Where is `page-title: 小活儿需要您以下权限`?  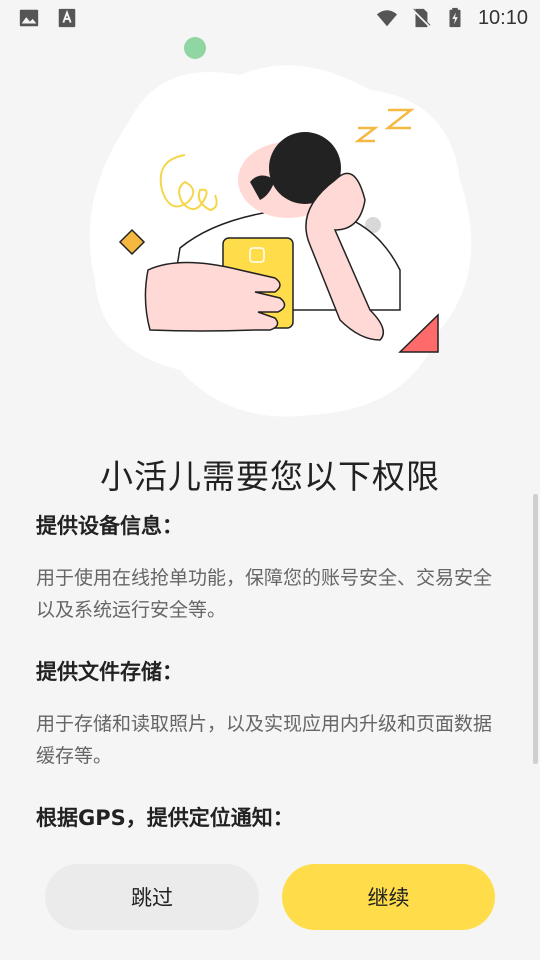 page-title: 小活儿需要您以下权限 is located at coordinates (270, 476).